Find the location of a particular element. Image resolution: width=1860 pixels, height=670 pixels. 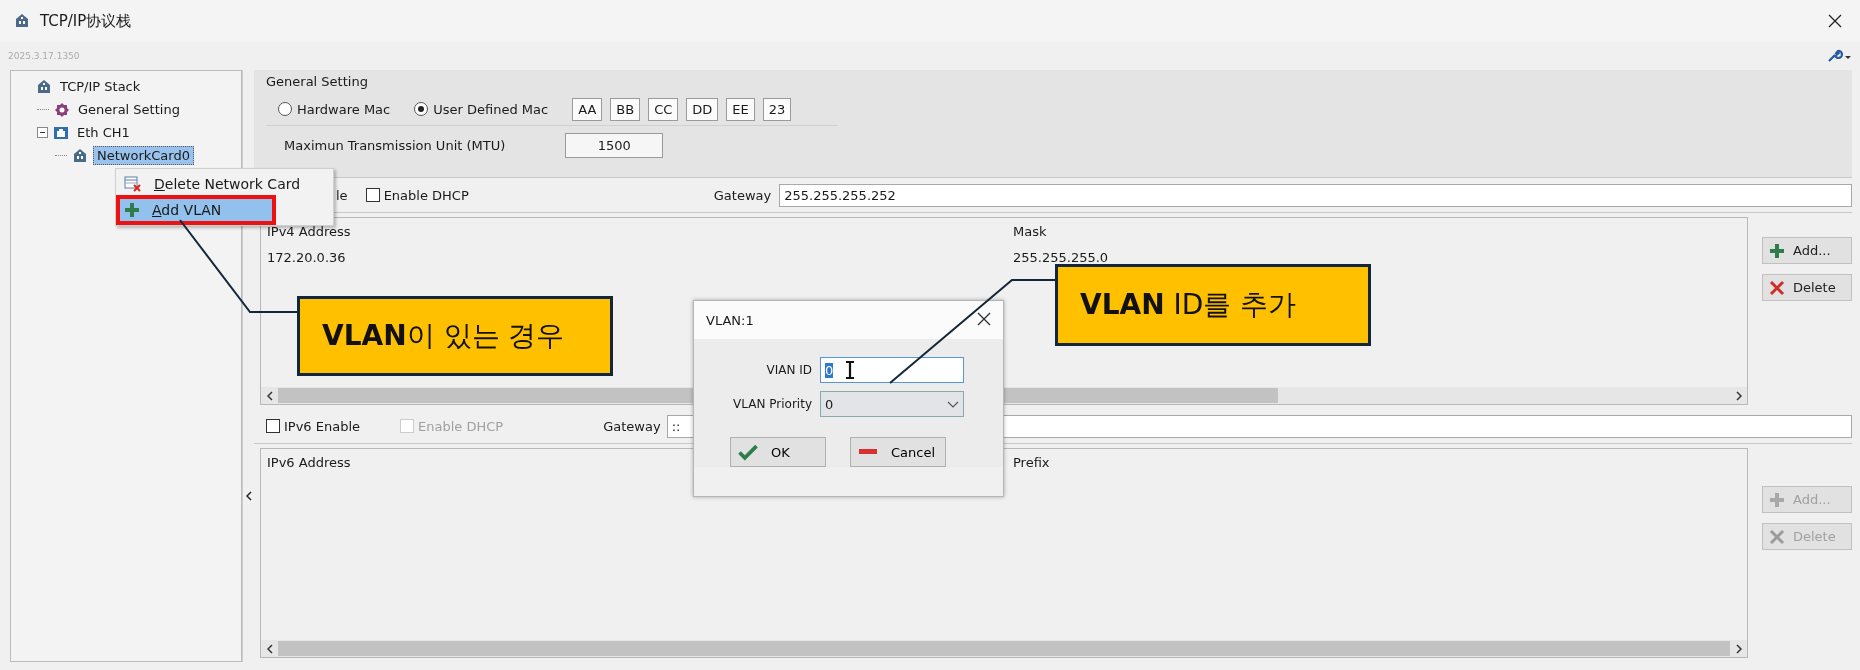

port-icon is located at coordinates (61, 132).